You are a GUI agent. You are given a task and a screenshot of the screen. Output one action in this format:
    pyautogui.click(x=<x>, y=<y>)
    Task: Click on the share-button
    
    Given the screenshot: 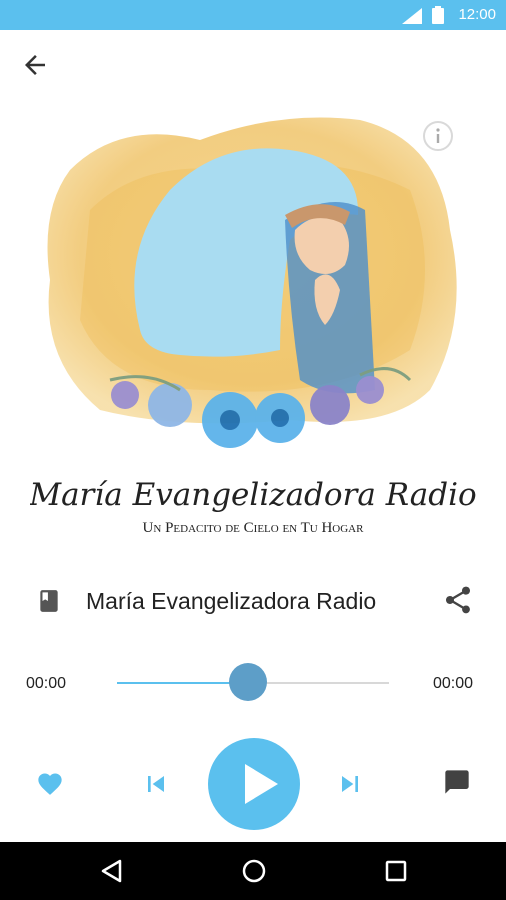 What is the action you would take?
    pyautogui.click(x=458, y=602)
    